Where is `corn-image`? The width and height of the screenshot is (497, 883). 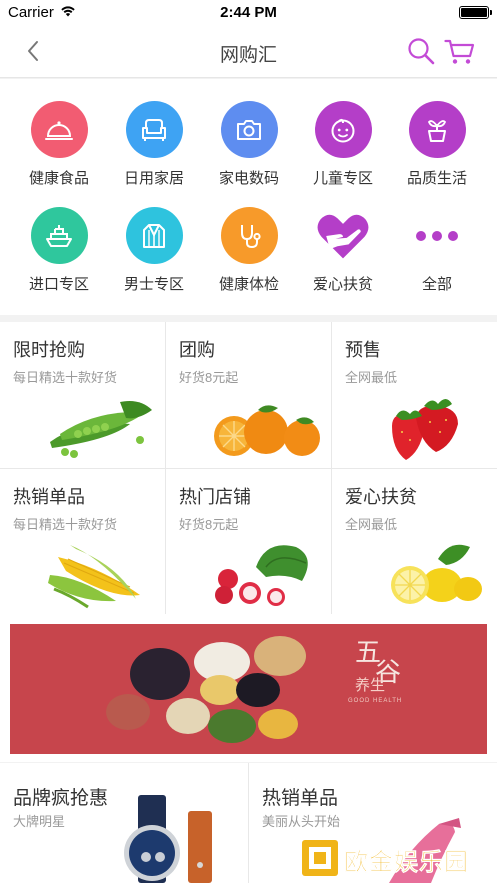 corn-image is located at coordinates (94, 577).